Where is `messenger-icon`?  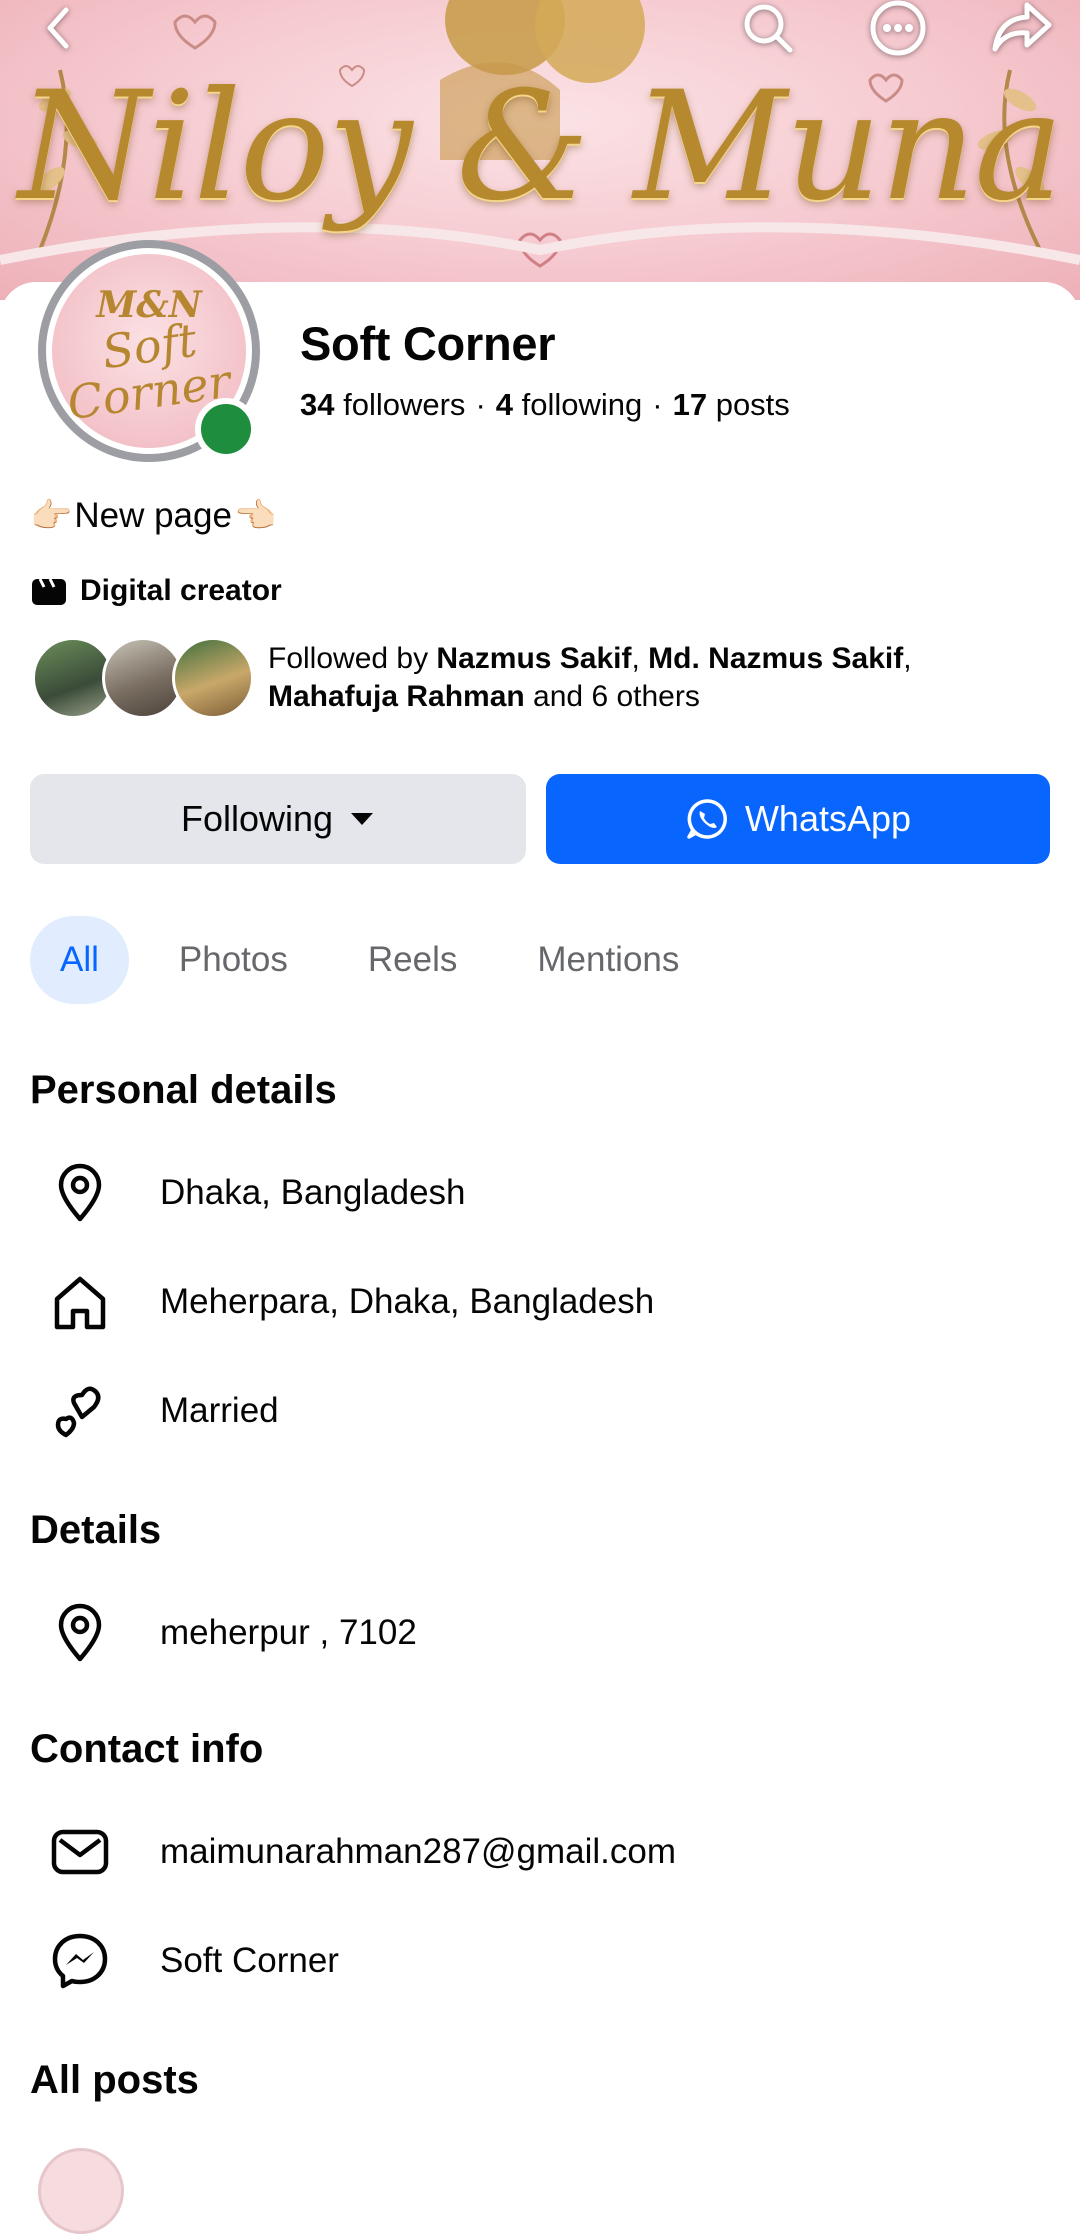 messenger-icon is located at coordinates (80, 1961).